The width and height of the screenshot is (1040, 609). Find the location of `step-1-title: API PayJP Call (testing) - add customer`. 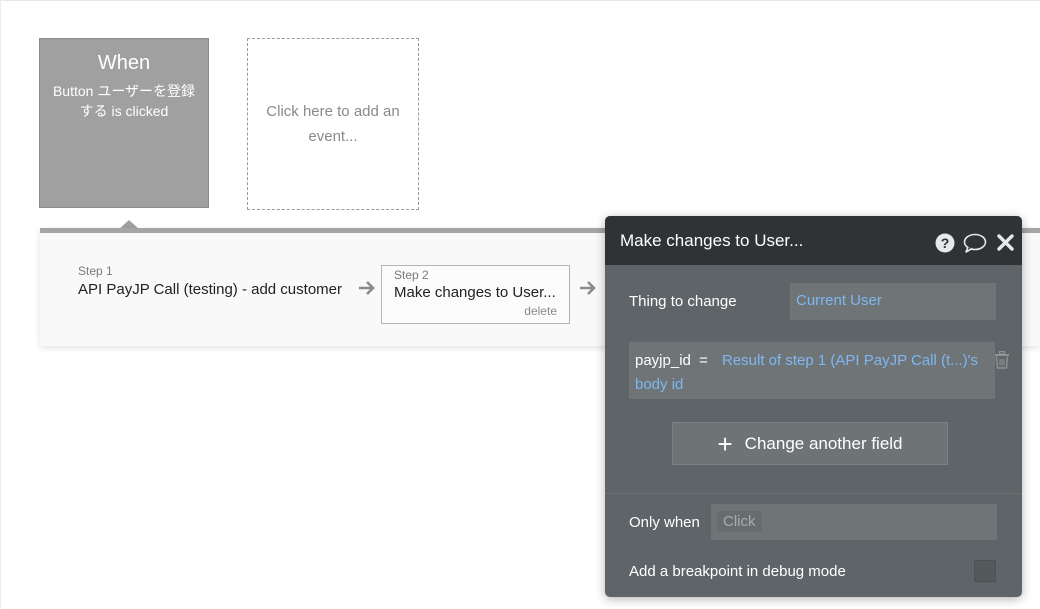

step-1-title: API PayJP Call (testing) - add customer is located at coordinates (210, 289).